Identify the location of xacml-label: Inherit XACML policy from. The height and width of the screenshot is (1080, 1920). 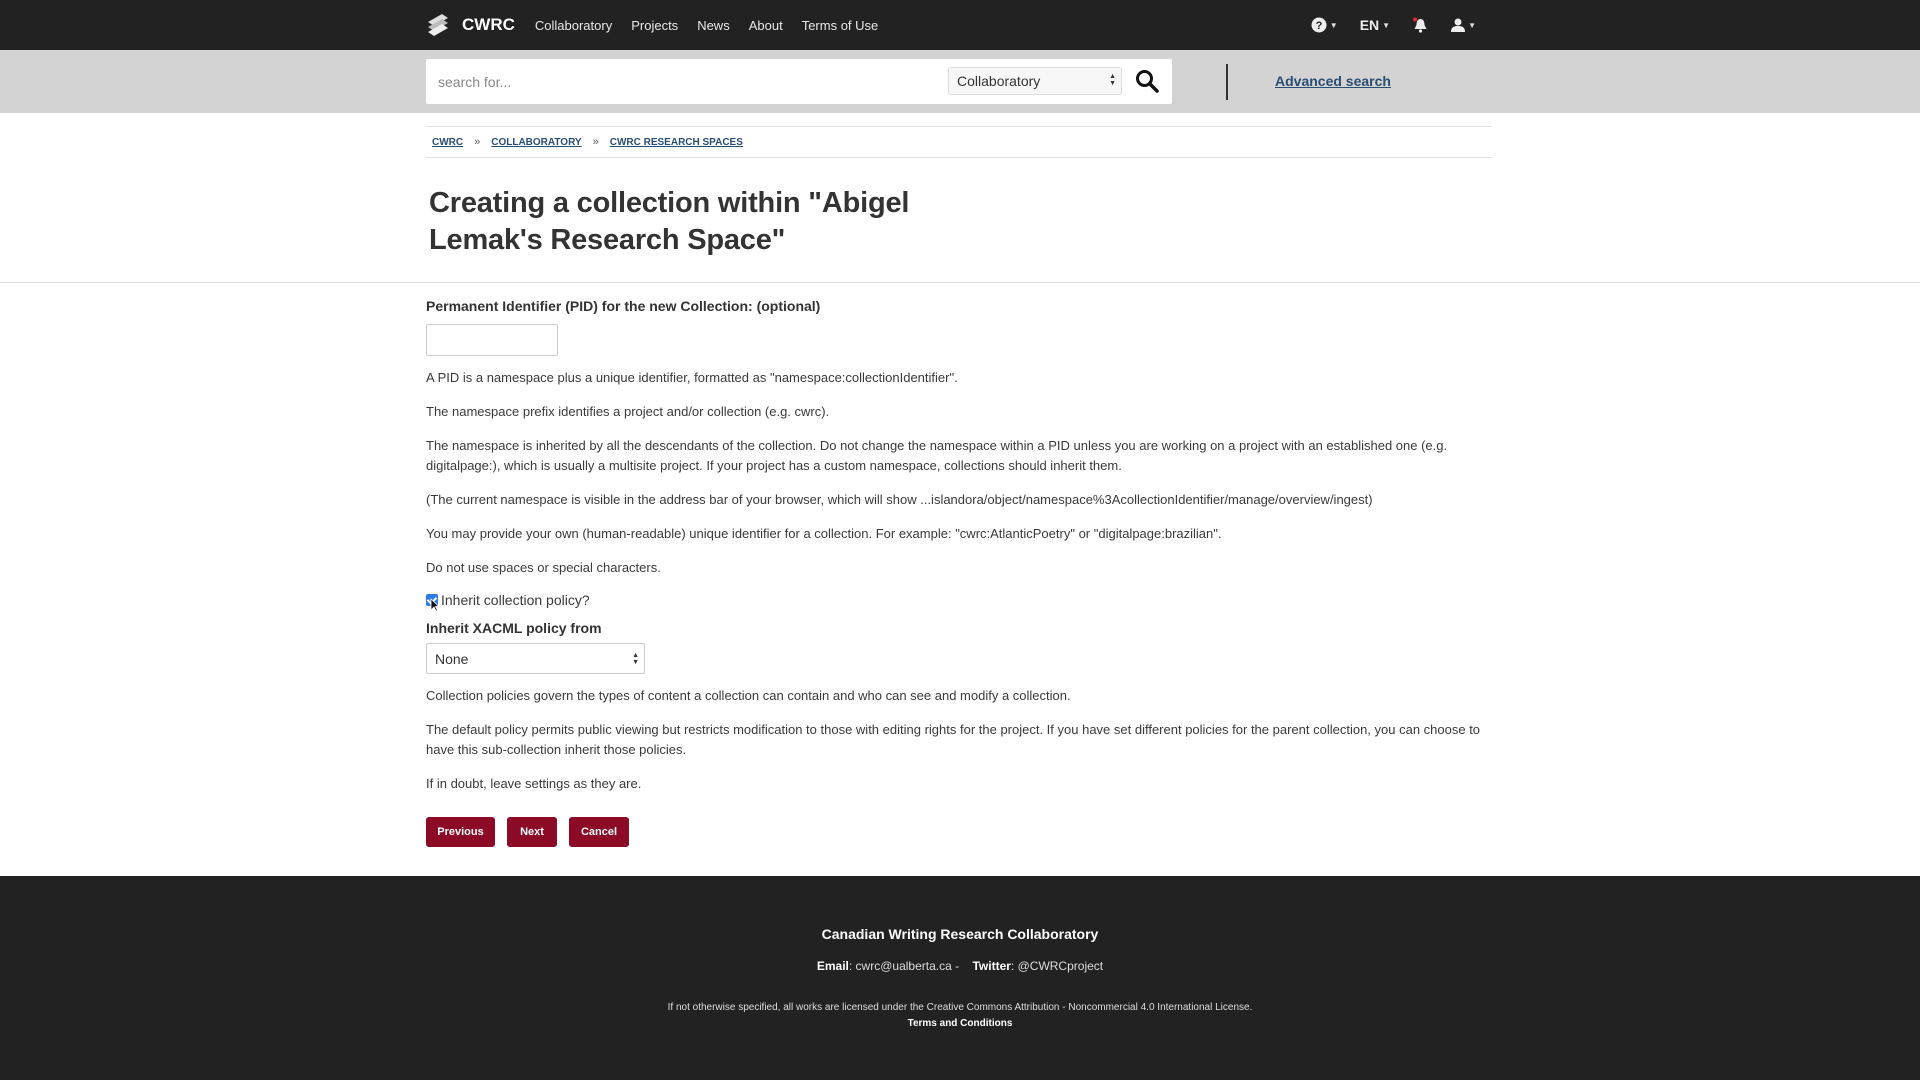
(514, 628).